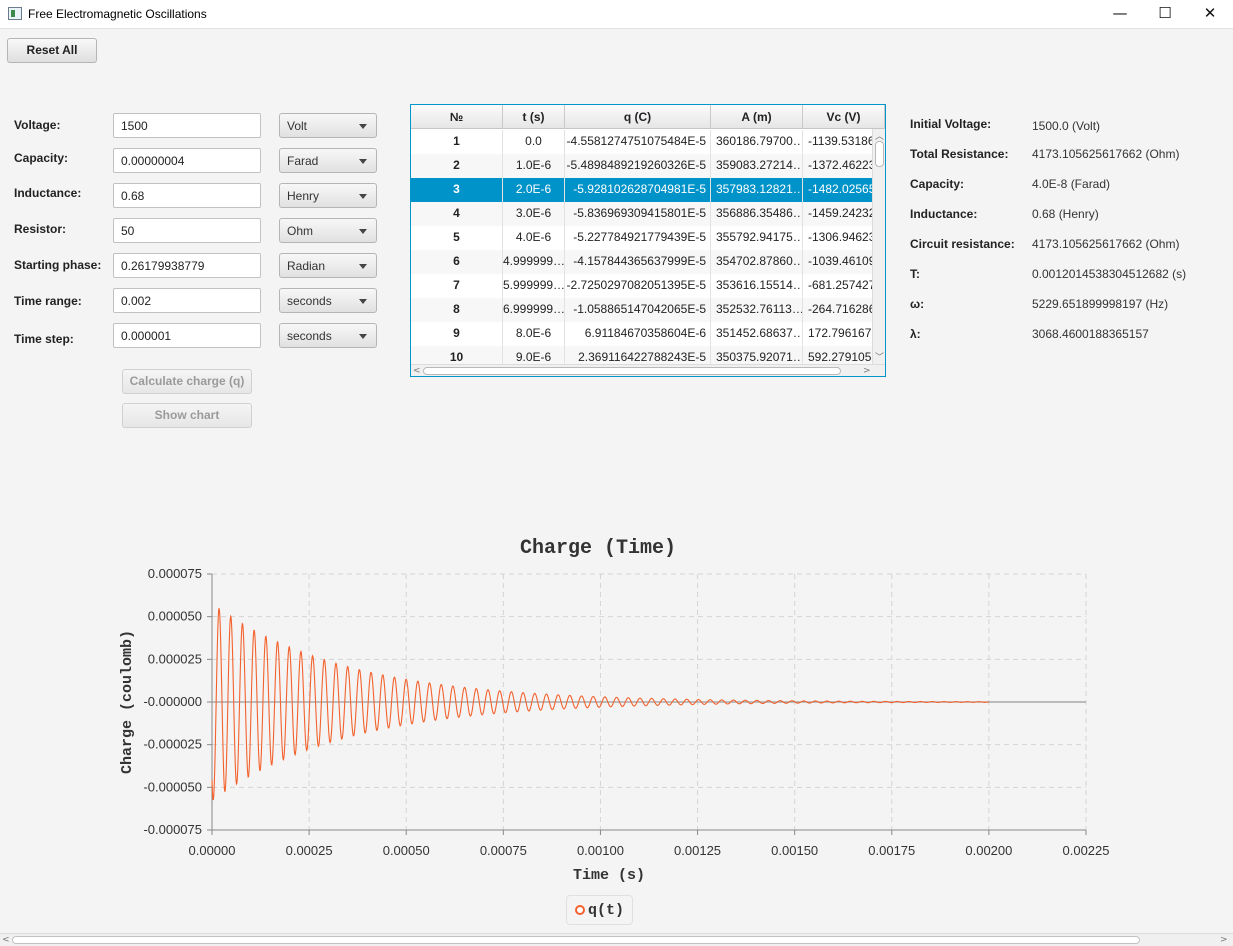 This screenshot has width=1233, height=946. Describe the element at coordinates (988, 850) in the screenshot. I see `x-tick-label: 0.00200` at that location.